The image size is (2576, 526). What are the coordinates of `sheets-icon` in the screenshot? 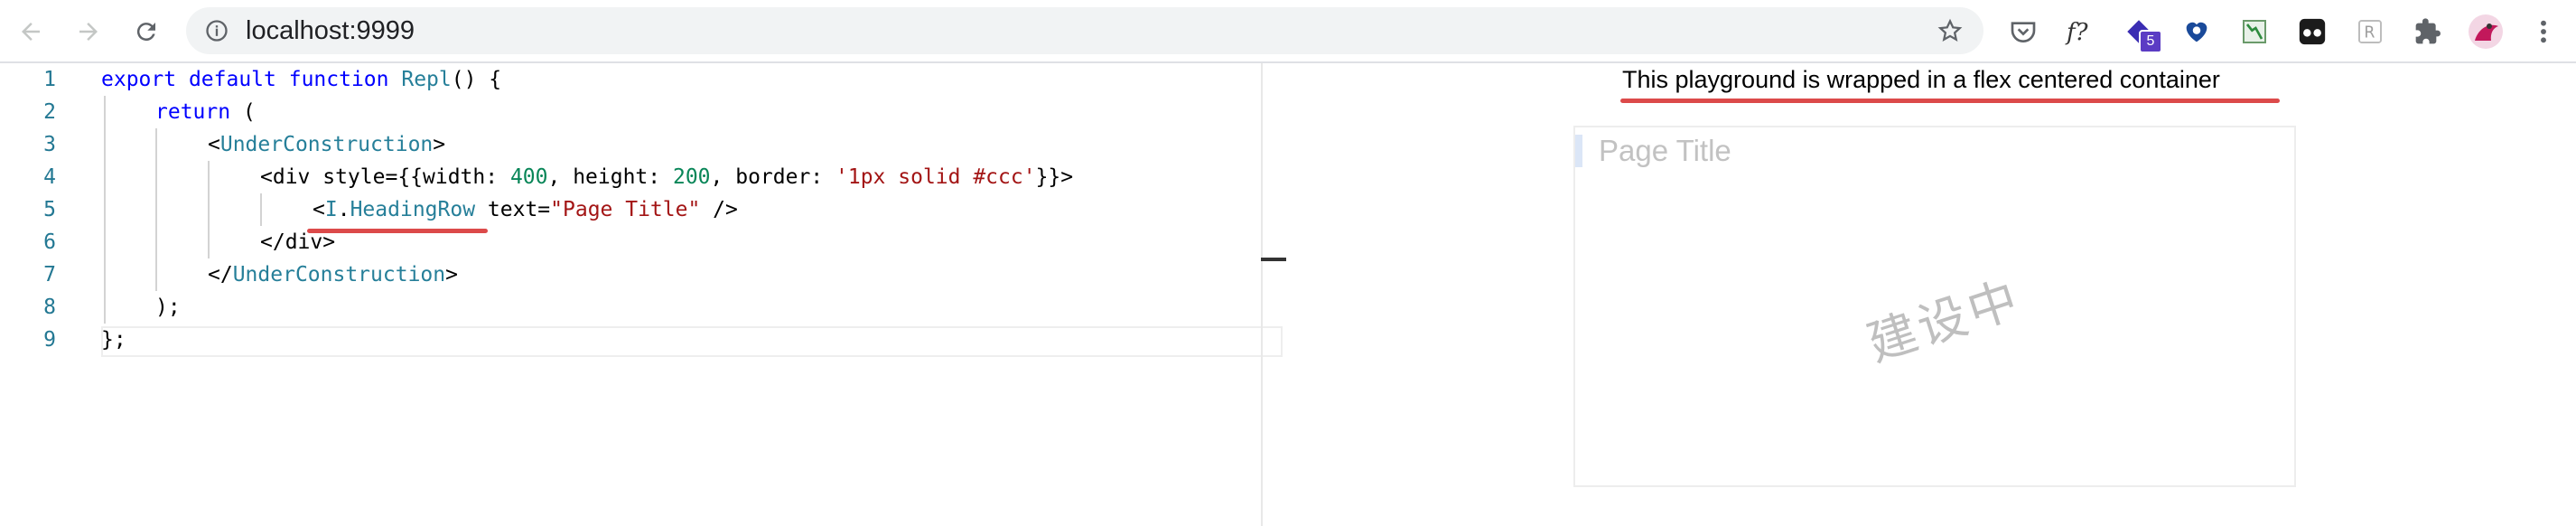 It's located at (2254, 32).